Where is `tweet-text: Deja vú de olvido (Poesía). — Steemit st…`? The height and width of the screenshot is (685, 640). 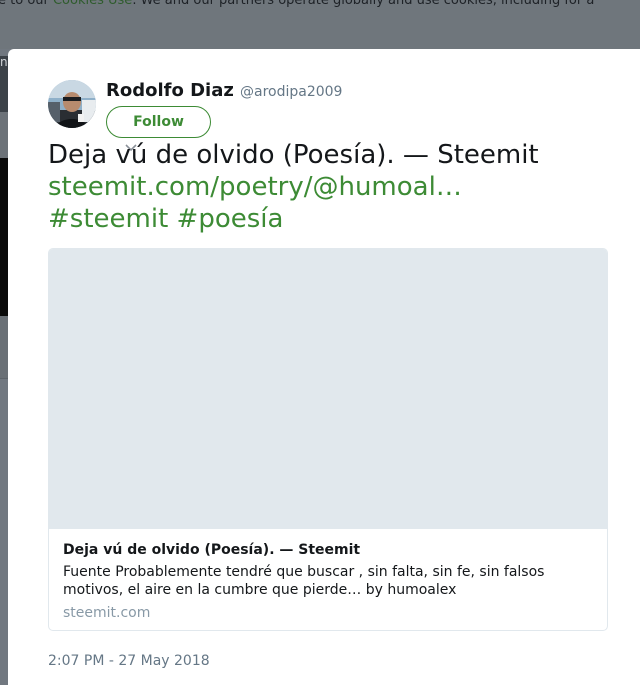
tweet-text: Deja vú de olvido (Poesía). — Steemit st… is located at coordinates (328, 187).